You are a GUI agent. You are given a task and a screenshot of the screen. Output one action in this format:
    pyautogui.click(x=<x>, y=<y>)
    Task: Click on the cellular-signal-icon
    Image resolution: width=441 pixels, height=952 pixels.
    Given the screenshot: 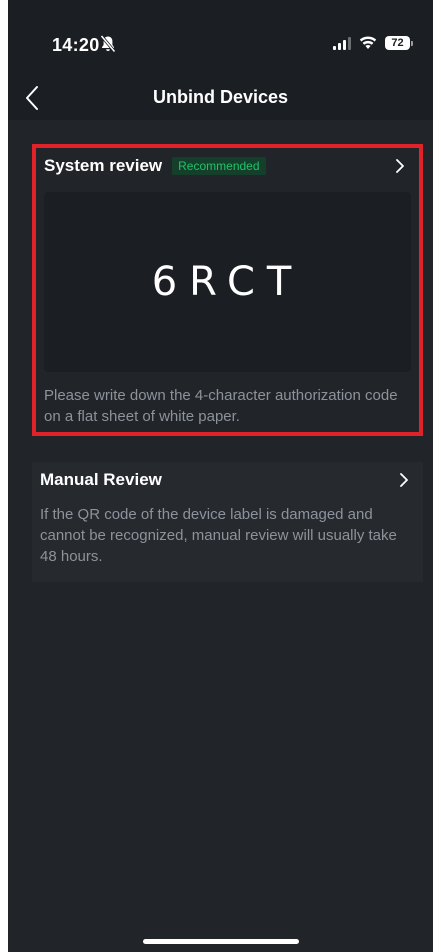 What is the action you would take?
    pyautogui.click(x=342, y=43)
    